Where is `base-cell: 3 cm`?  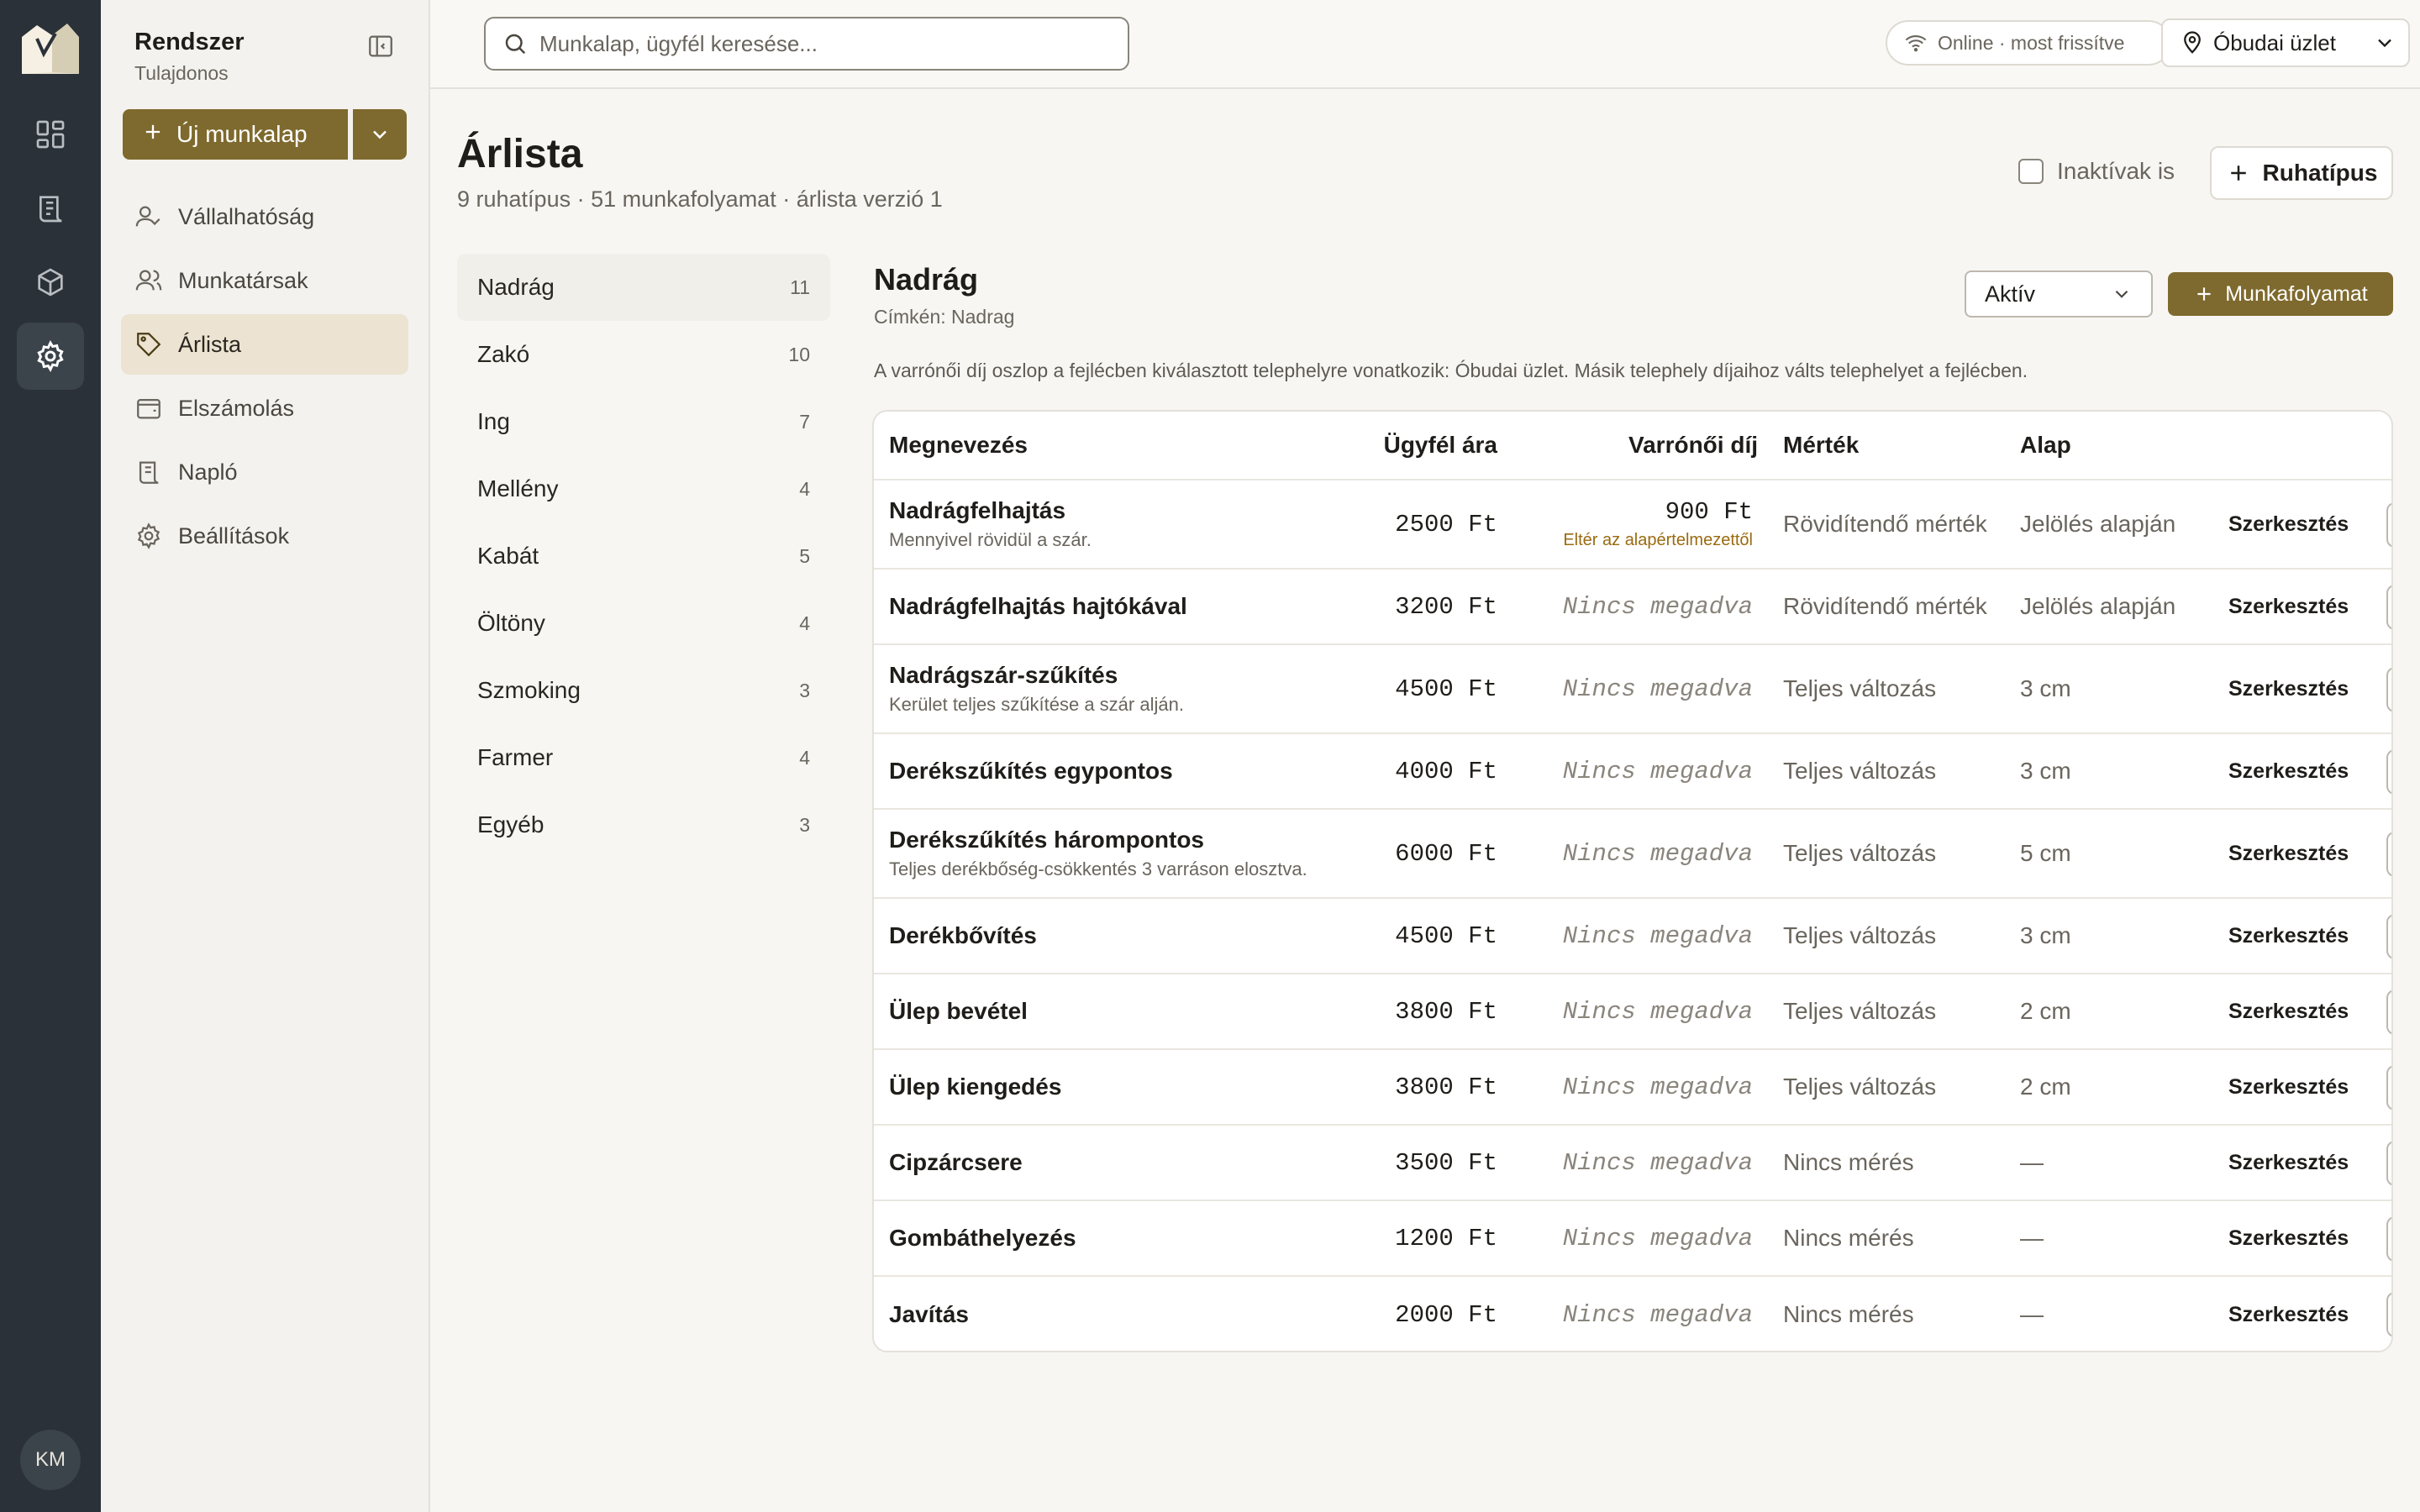 base-cell: 3 cm is located at coordinates (2045, 771).